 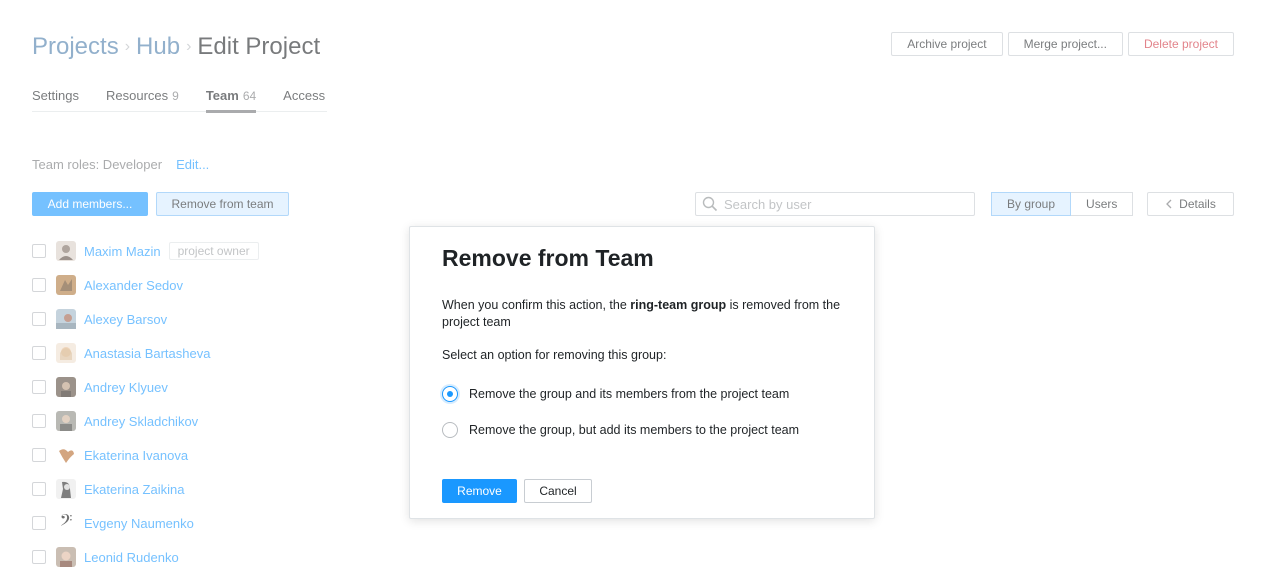 What do you see at coordinates (131, 557) in the screenshot?
I see `member-name: Leonid Rudenko` at bounding box center [131, 557].